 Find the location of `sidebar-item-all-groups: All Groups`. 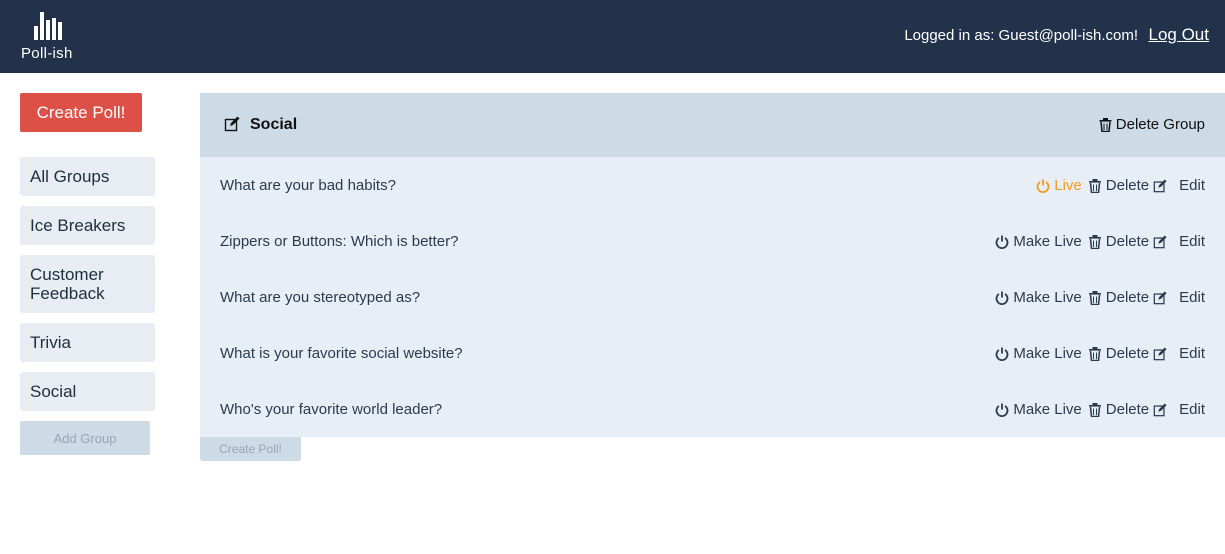

sidebar-item-all-groups: All Groups is located at coordinates (87, 176).